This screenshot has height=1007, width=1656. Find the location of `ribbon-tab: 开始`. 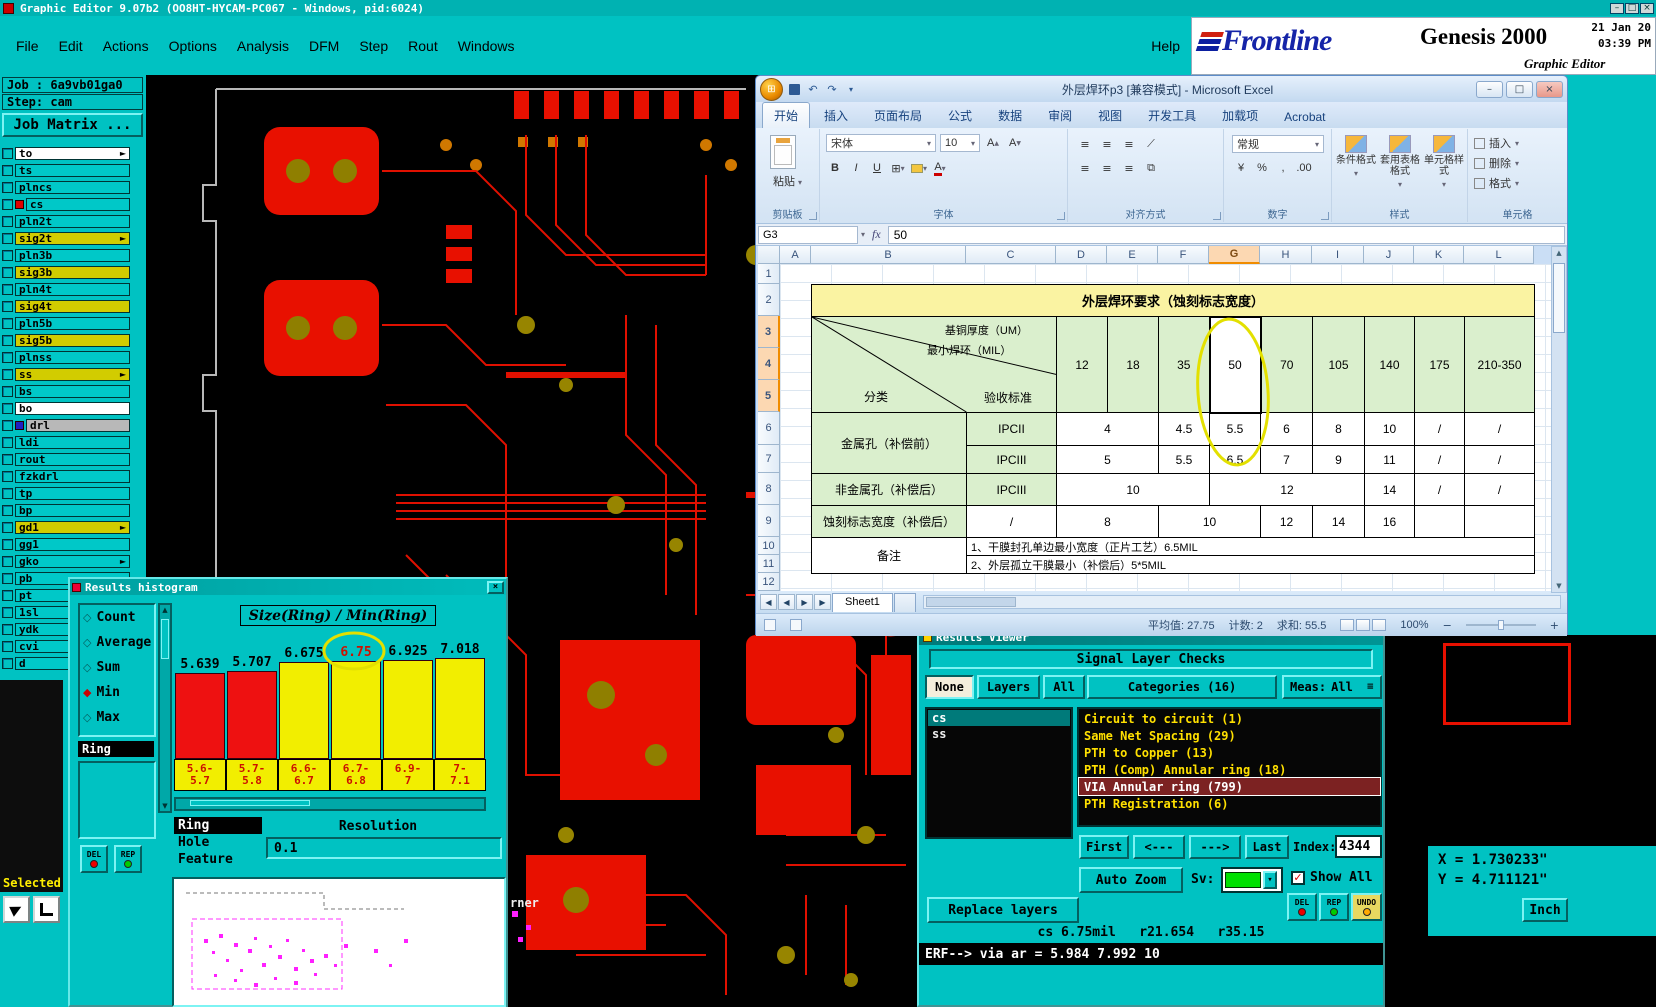

ribbon-tab: 开始 is located at coordinates (786, 115).